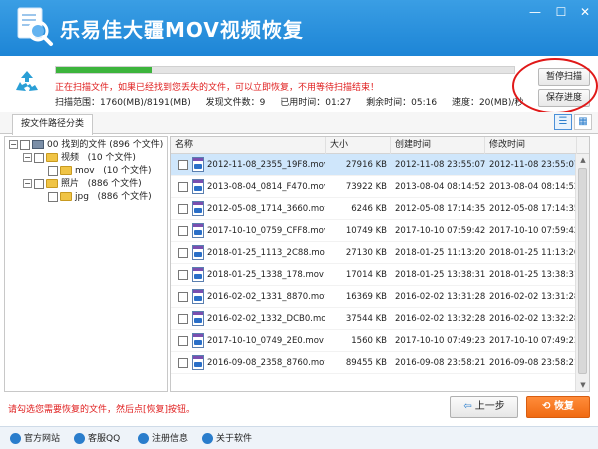 This screenshot has height=449, width=598. Describe the element at coordinates (585, 12) in the screenshot. I see `close-button: ✕` at that location.